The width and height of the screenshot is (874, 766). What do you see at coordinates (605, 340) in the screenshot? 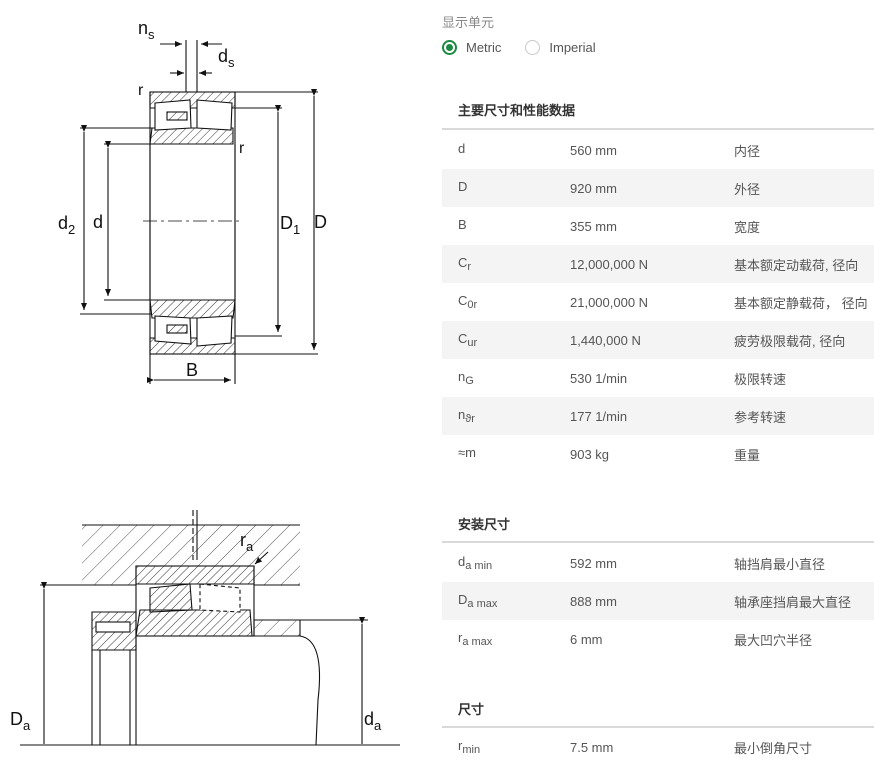
I see `value-cell: 1,440,000 N` at bounding box center [605, 340].